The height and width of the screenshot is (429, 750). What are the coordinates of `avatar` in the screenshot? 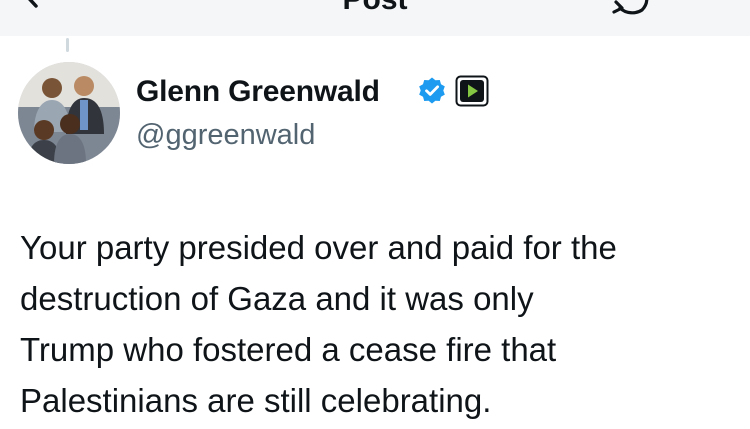 It's located at (69, 113).